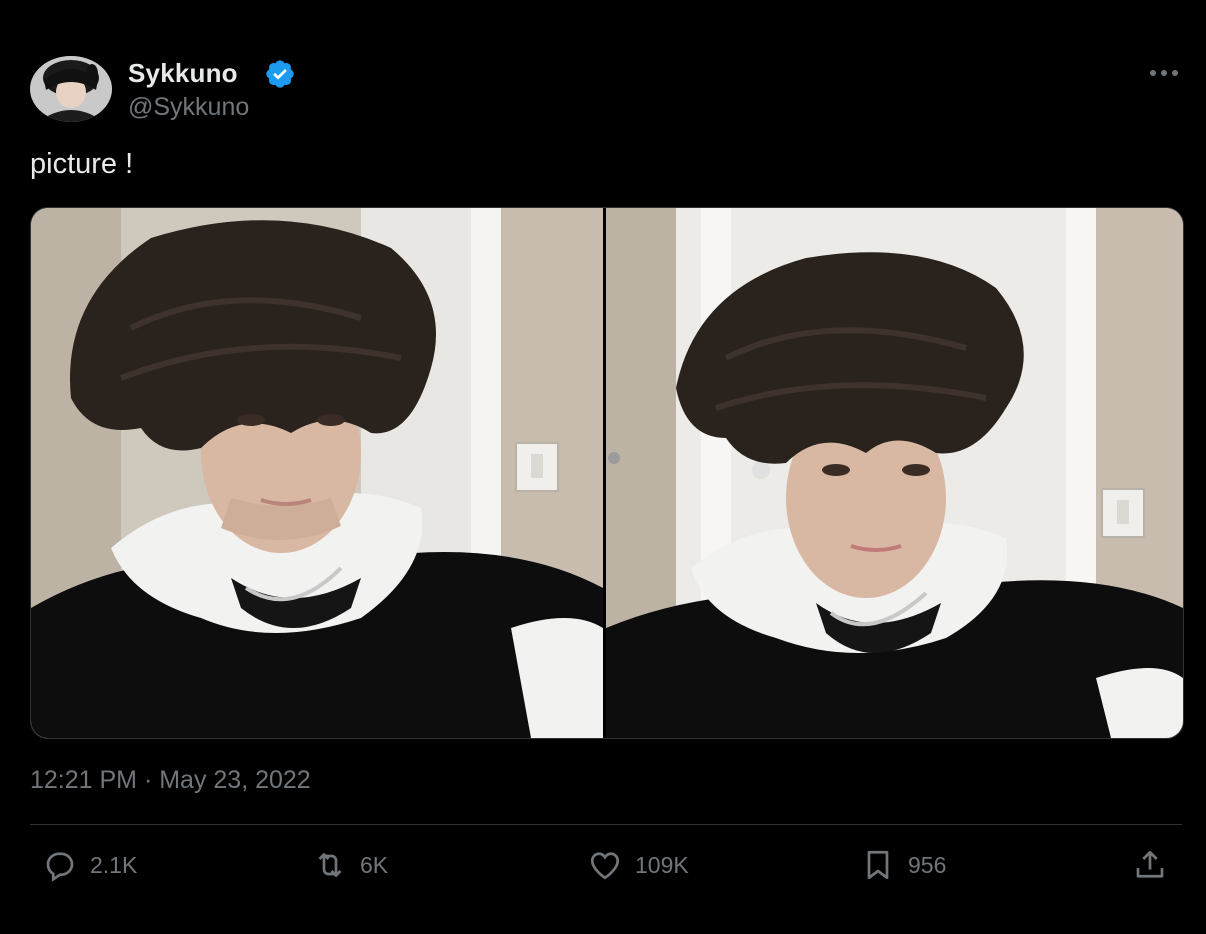 The height and width of the screenshot is (934, 1206). I want to click on bookmark-count: 956, so click(927, 864).